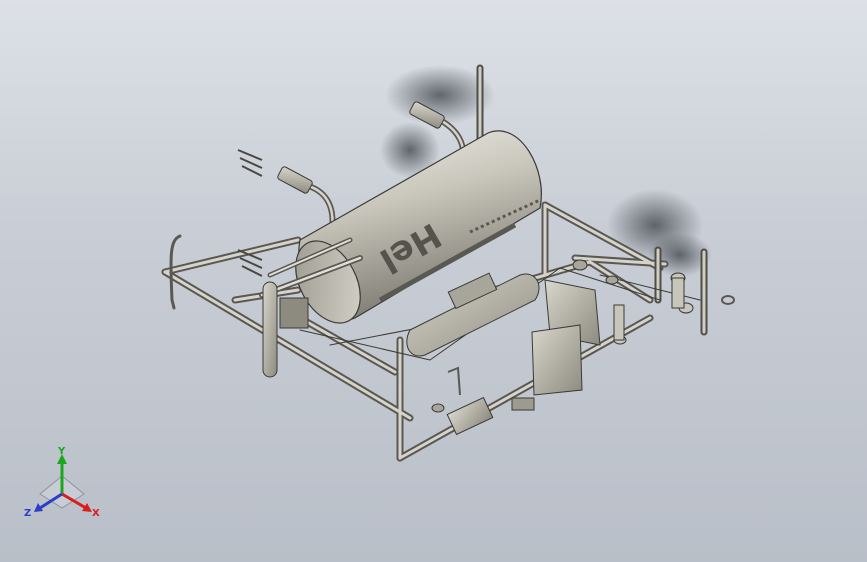 This screenshot has width=867, height=562. Describe the element at coordinates (62, 482) in the screenshot. I see `coordinate-triad: Y X Z` at that location.